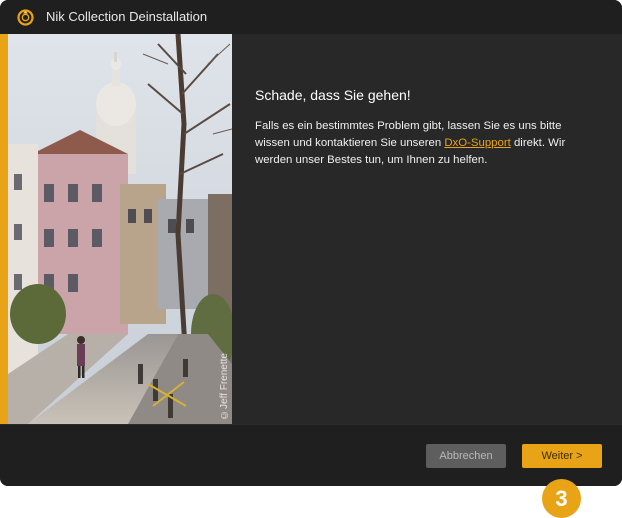 The image size is (622, 518). Describe the element at coordinates (466, 456) in the screenshot. I see `cancel-button: Abbrechen` at that location.